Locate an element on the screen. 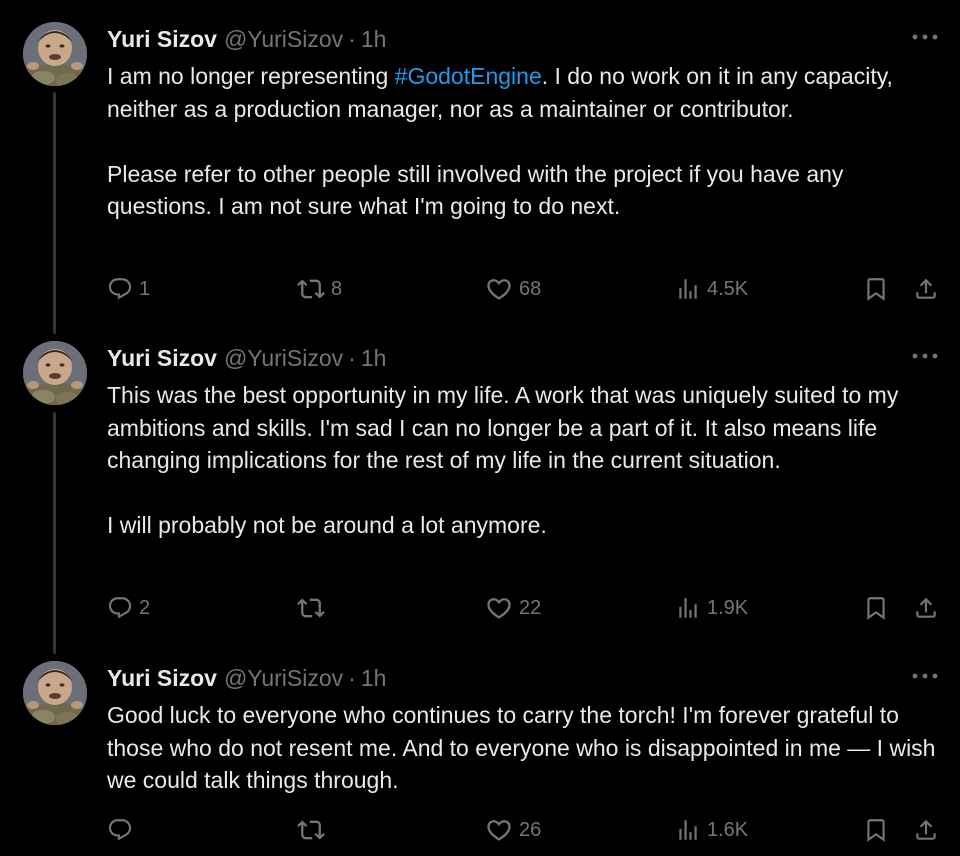  views-count: 4.5K is located at coordinates (728, 288).